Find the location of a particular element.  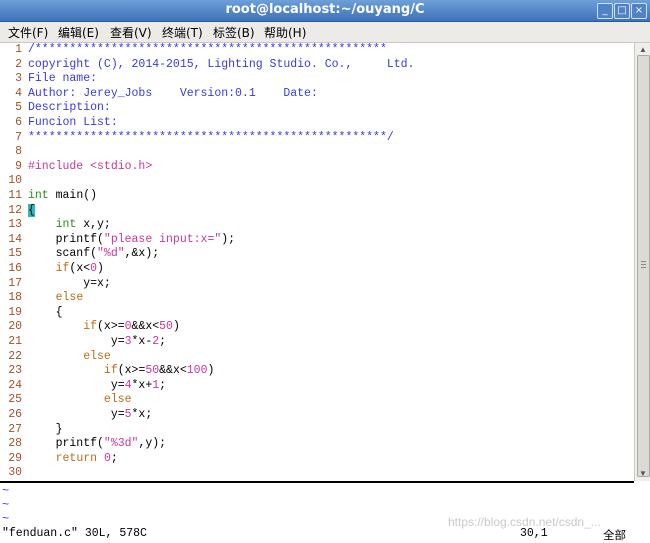

minimize-button: _ is located at coordinates (605, 11).